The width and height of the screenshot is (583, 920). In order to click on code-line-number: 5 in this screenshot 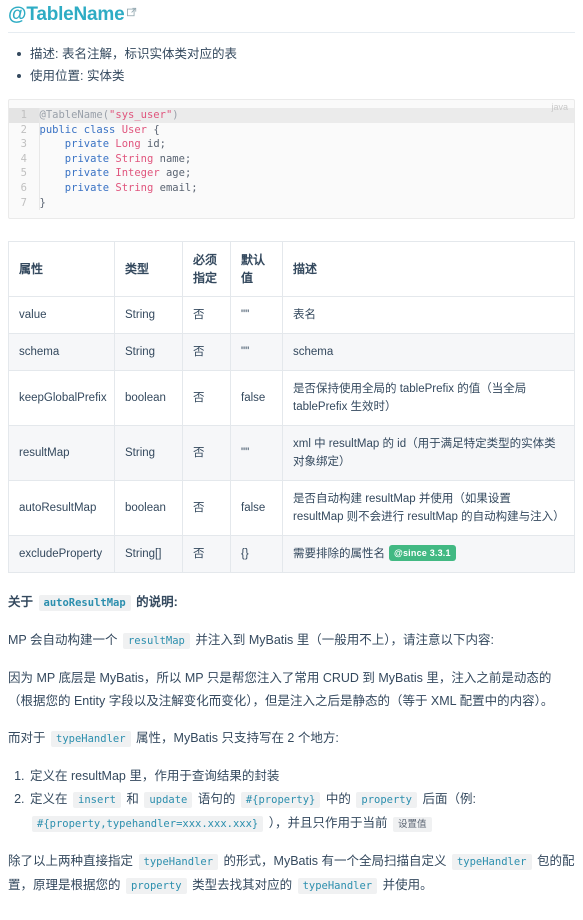, I will do `click(24, 173)`.